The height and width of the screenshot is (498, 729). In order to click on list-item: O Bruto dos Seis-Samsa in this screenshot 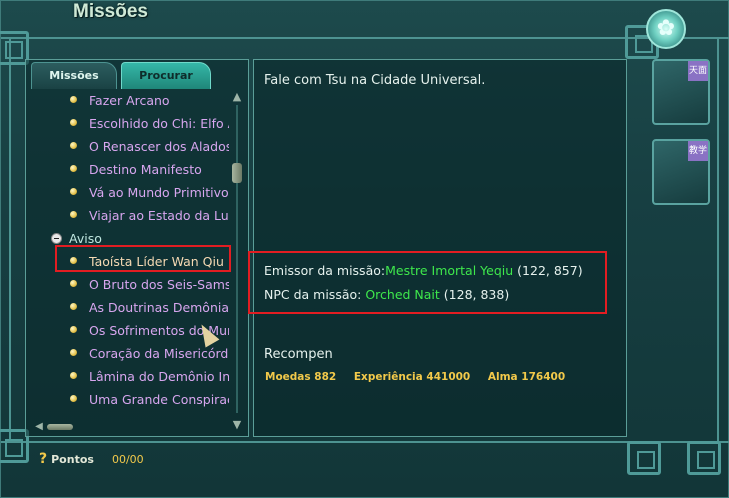, I will do `click(139, 284)`.